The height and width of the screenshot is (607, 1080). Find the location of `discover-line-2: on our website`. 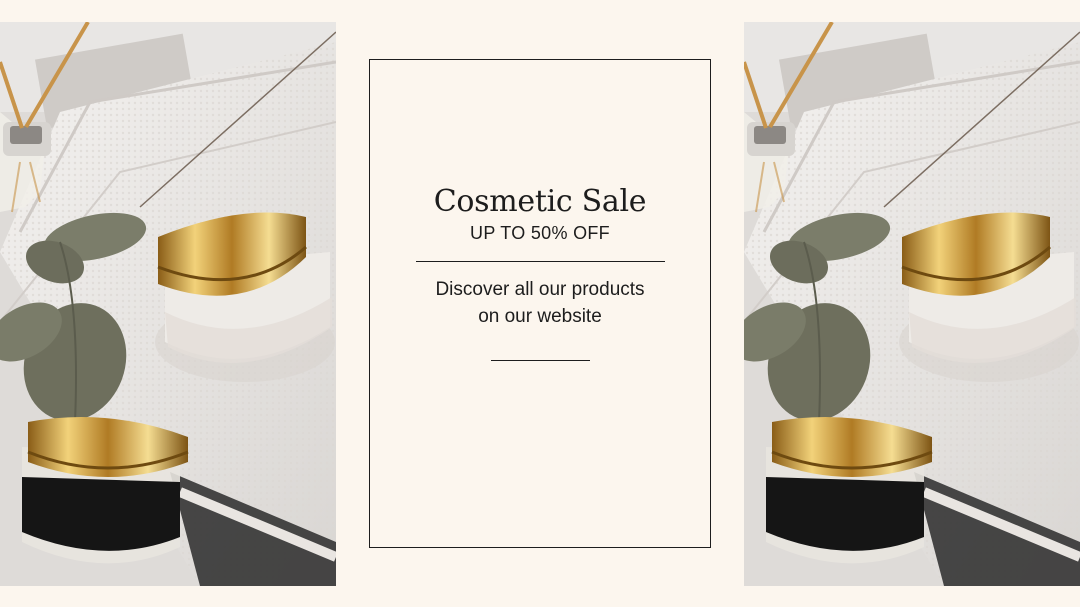

discover-line-2: on our website is located at coordinates (540, 316).